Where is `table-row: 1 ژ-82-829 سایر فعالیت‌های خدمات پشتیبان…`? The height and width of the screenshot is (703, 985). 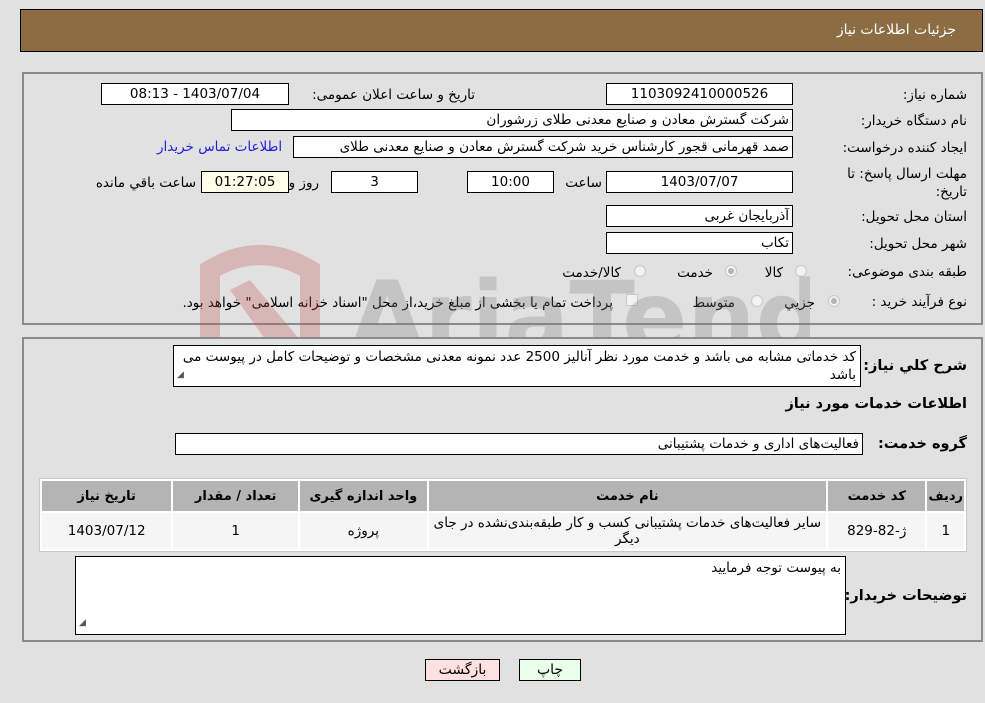
table-row: 1 ژ-82-829 سایر فعالیت‌های خدمات پشتیبان… is located at coordinates (503, 531).